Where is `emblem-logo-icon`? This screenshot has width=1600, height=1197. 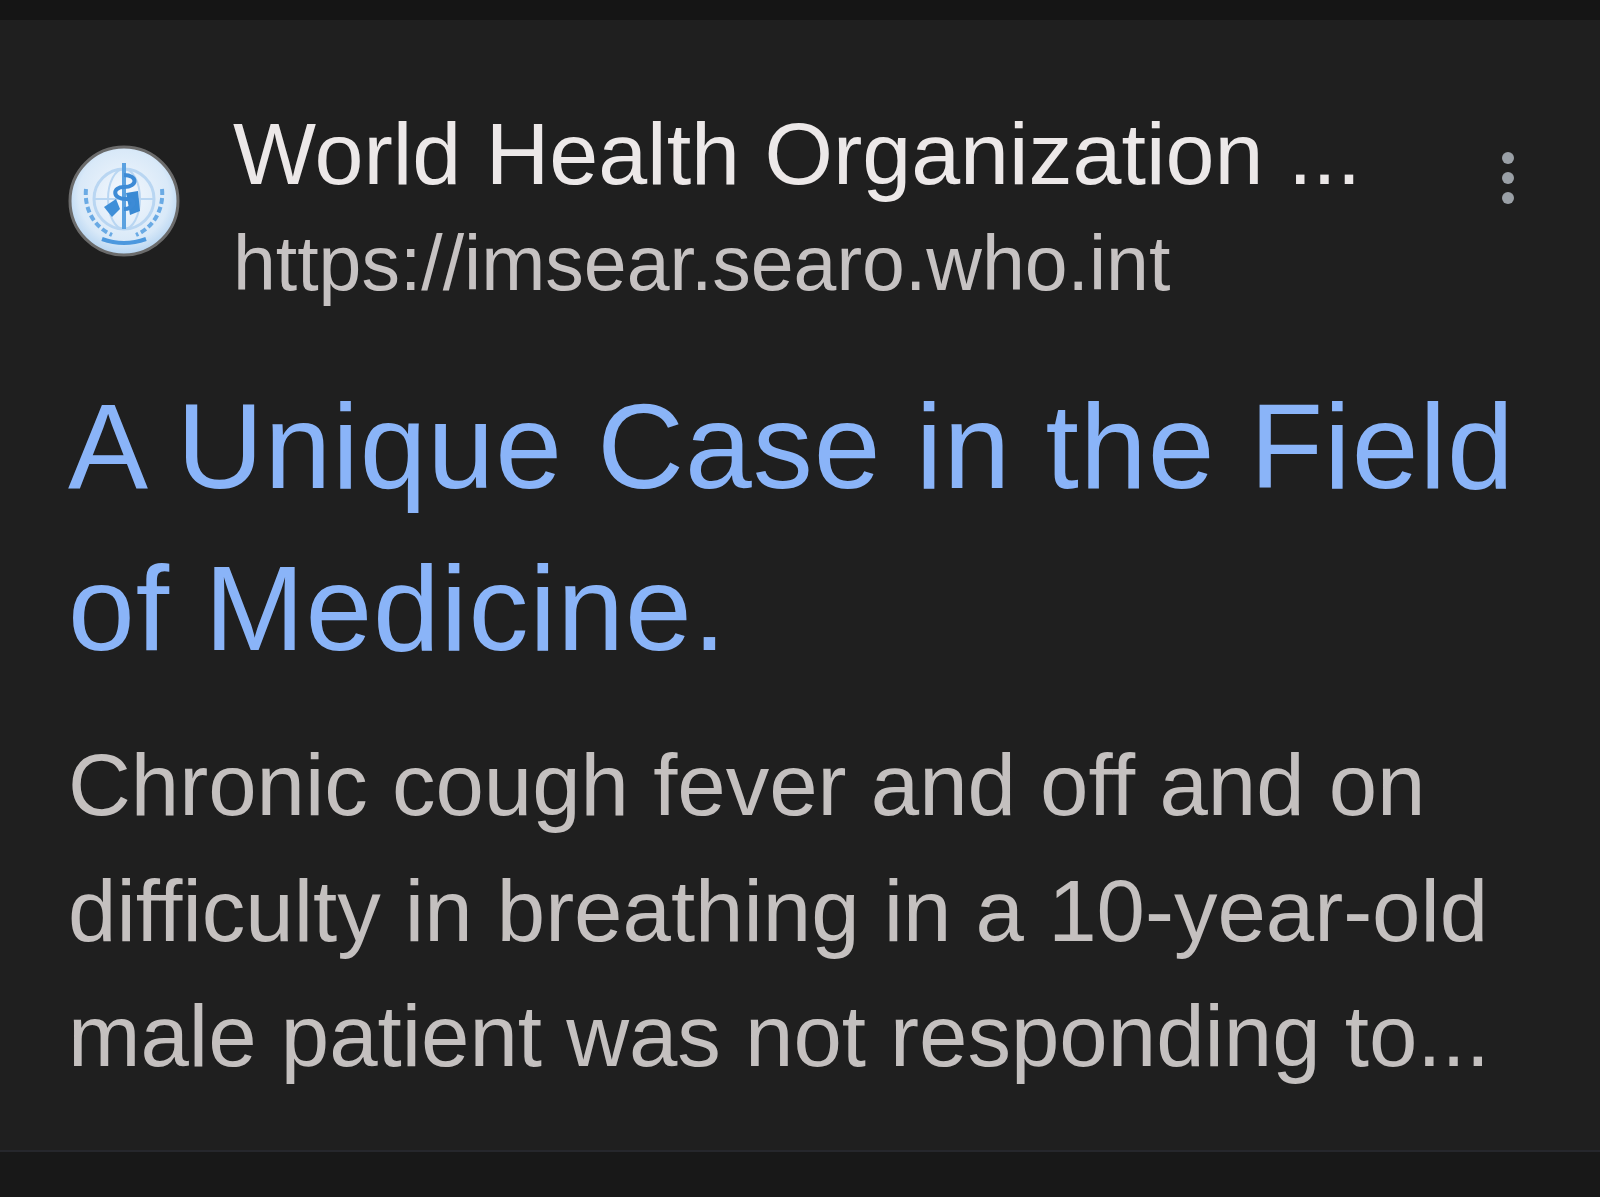
emblem-logo-icon is located at coordinates (124, 201).